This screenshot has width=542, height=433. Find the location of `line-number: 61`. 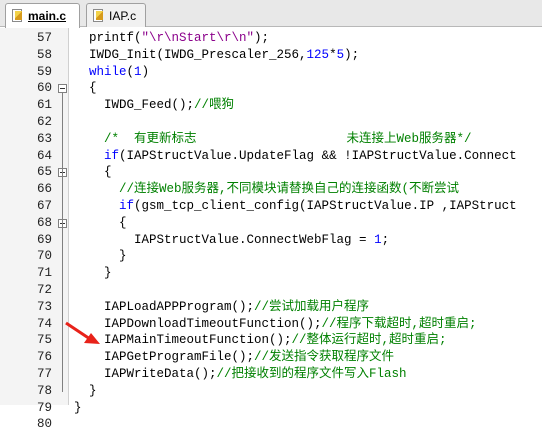

line-number: 61 is located at coordinates (44, 105).